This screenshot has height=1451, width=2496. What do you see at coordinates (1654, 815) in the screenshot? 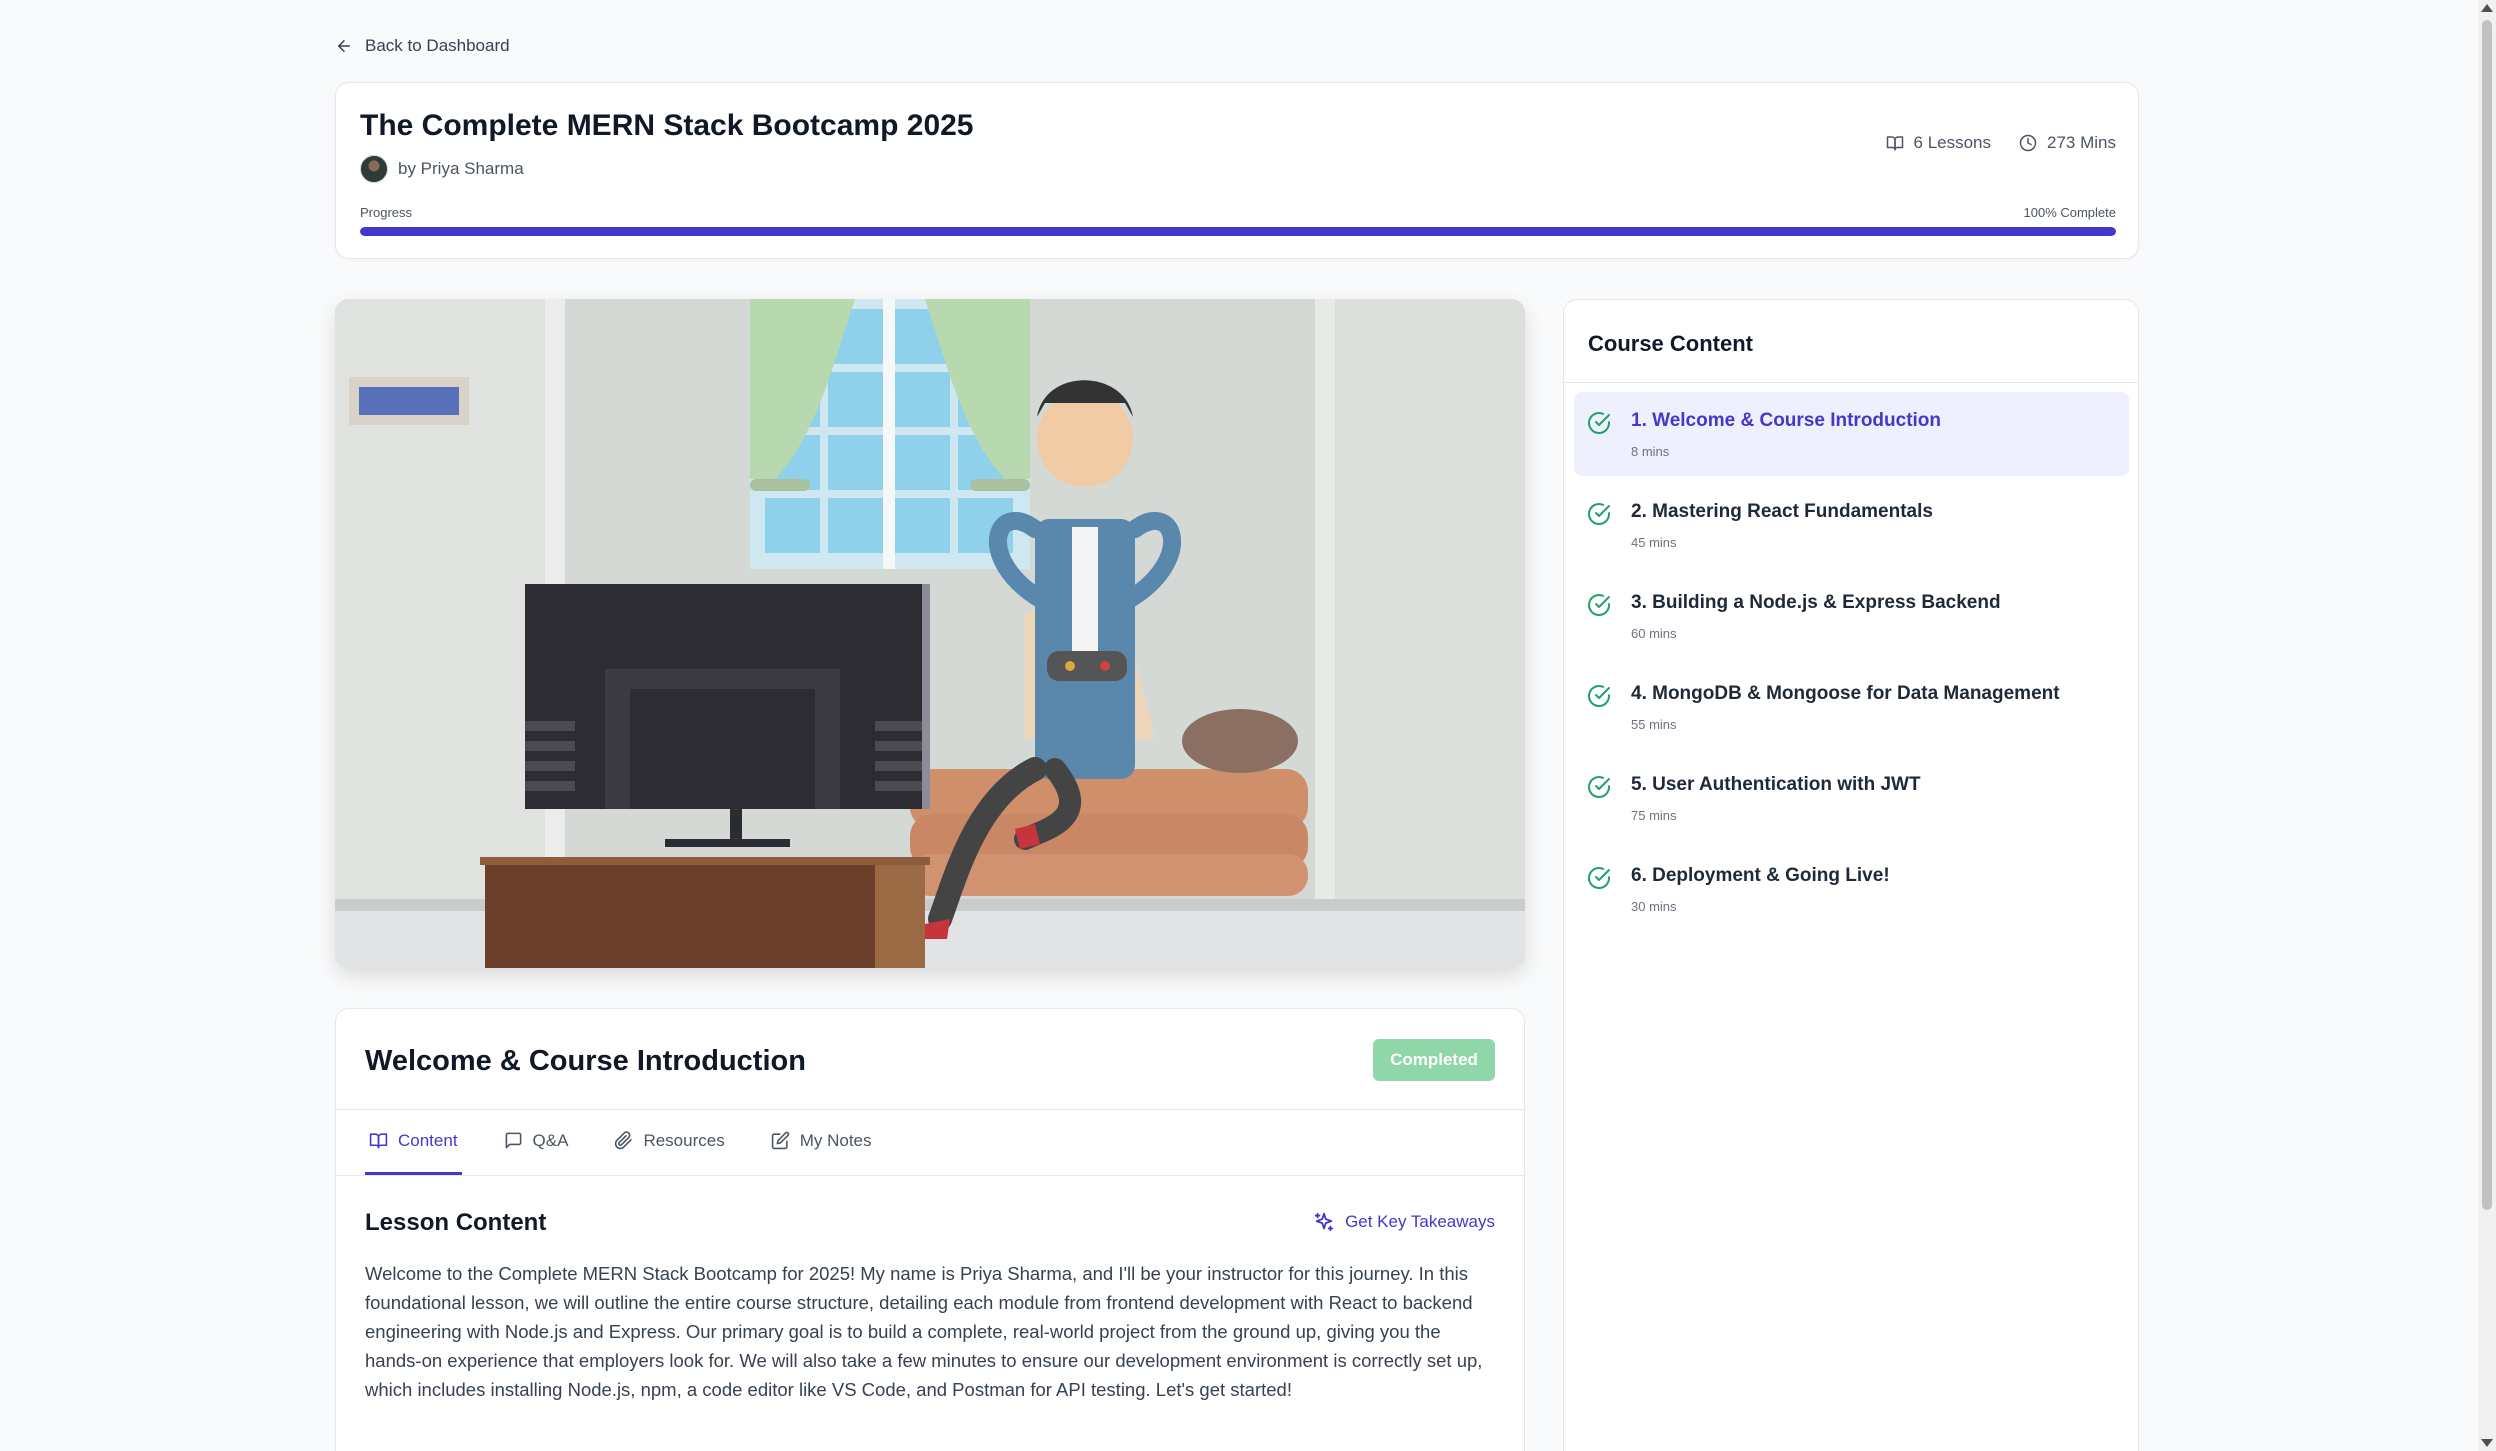
I see `lesson-item-duration: 75 mins` at bounding box center [1654, 815].